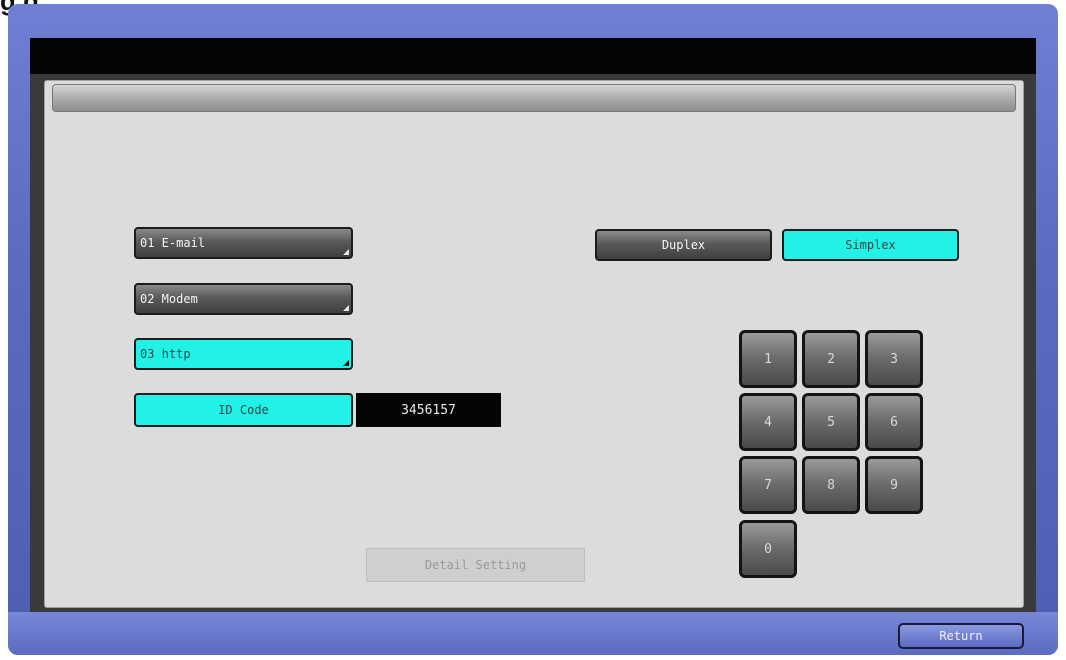 The height and width of the screenshot is (660, 1066). I want to click on detail-setting-button: Detail Setting, so click(475, 565).